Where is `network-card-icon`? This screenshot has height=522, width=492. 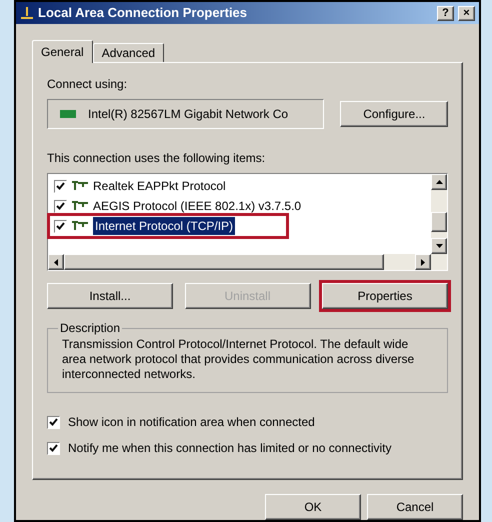 network-card-icon is located at coordinates (68, 114).